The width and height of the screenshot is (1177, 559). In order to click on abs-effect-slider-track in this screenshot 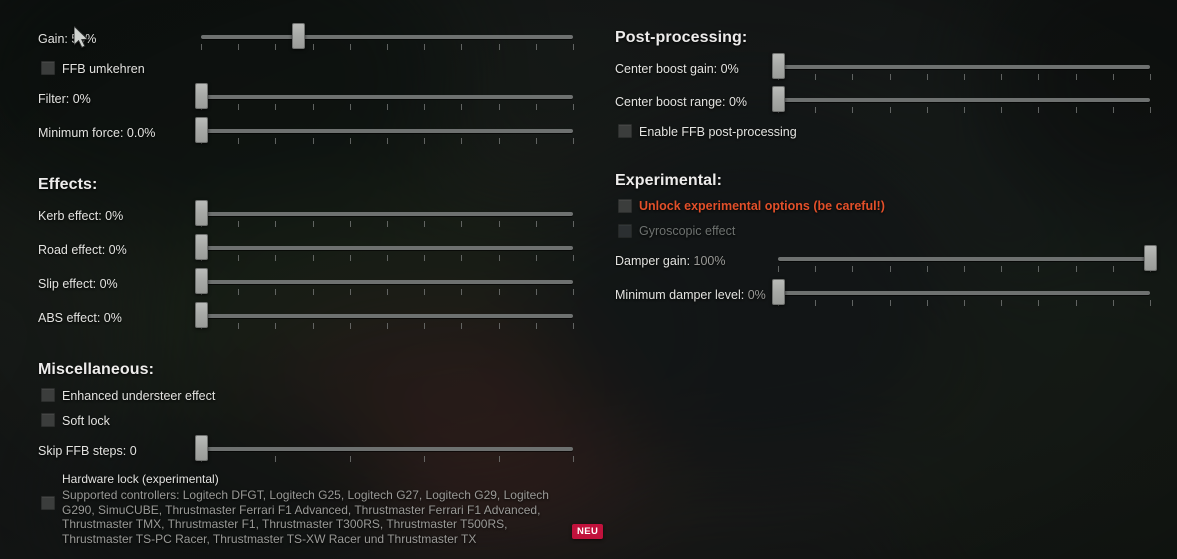, I will do `click(387, 316)`.